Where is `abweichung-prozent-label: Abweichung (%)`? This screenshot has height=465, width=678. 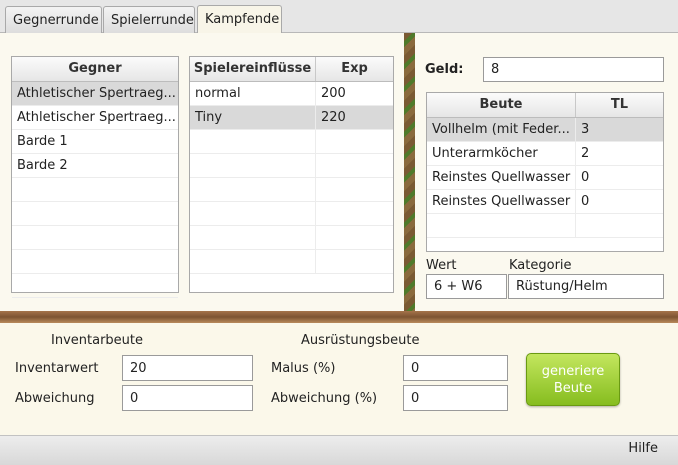 abweichung-prozent-label: Abweichung (%) is located at coordinates (324, 398).